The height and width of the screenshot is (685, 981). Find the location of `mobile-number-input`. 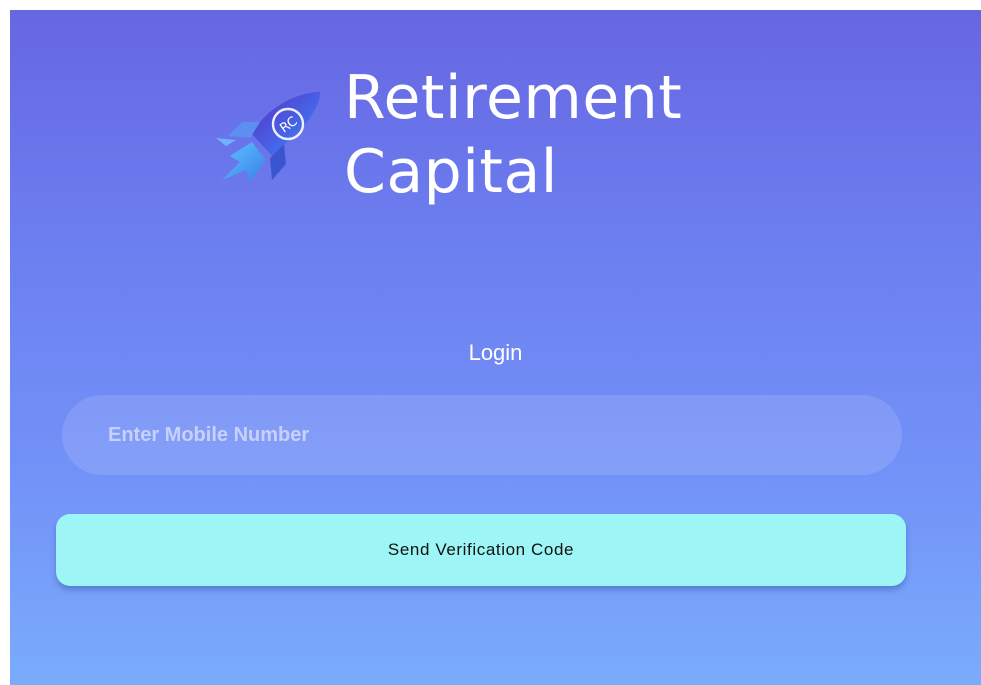

mobile-number-input is located at coordinates (482, 435).